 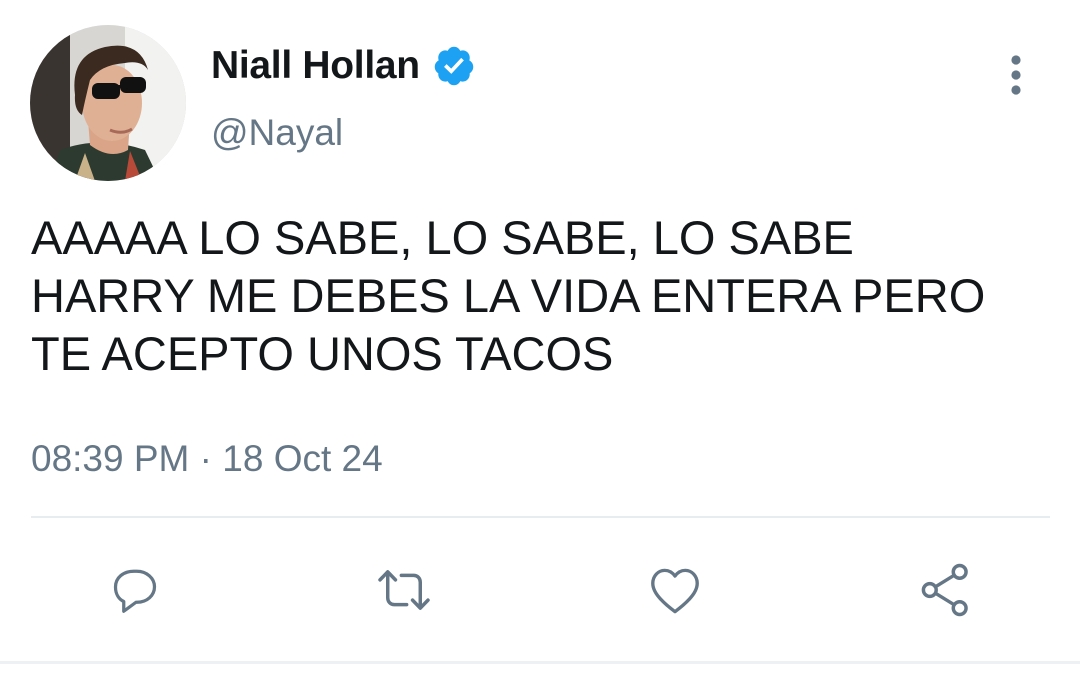 I want to click on tweet-timestamp: 08:39 PM · 18 Oct 24, so click(x=207, y=459).